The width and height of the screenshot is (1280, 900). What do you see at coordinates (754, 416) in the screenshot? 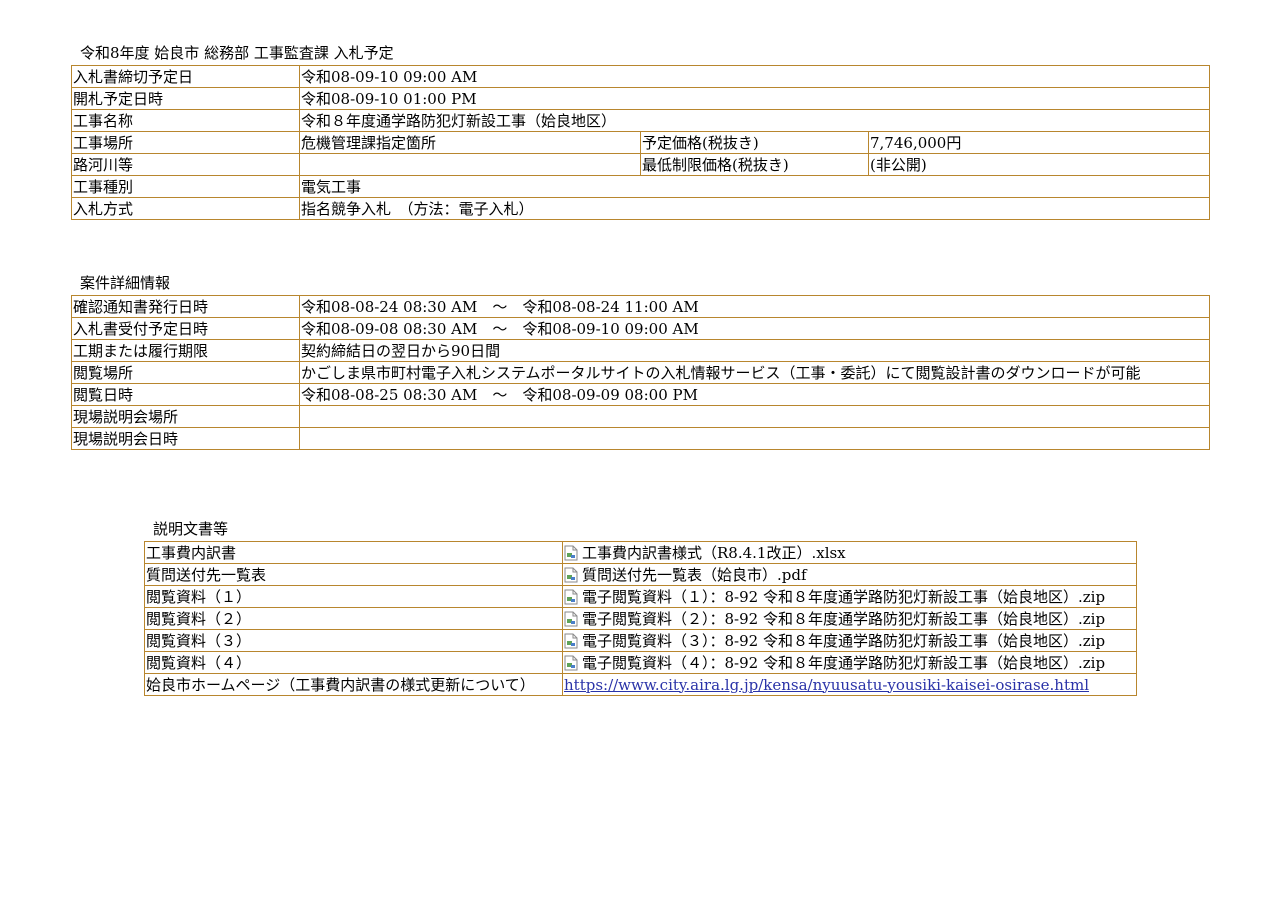
I see `site-briefing-place-value` at bounding box center [754, 416].